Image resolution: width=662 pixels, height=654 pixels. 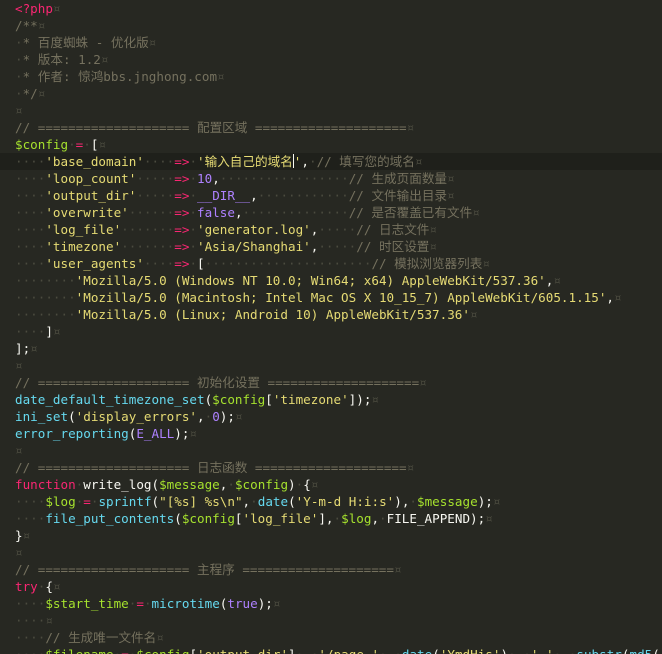 What do you see at coordinates (402, 501) in the screenshot?
I see `code-token: ),` at bounding box center [402, 501].